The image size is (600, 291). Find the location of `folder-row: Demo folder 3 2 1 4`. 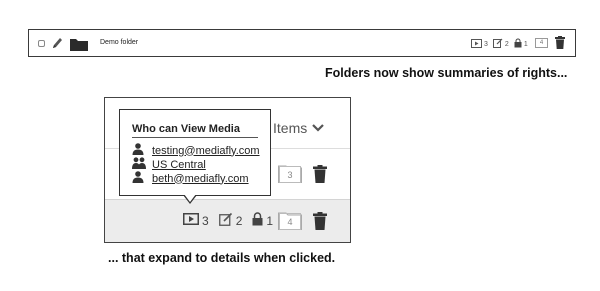

folder-row: Demo folder 3 2 1 4 is located at coordinates (302, 43).